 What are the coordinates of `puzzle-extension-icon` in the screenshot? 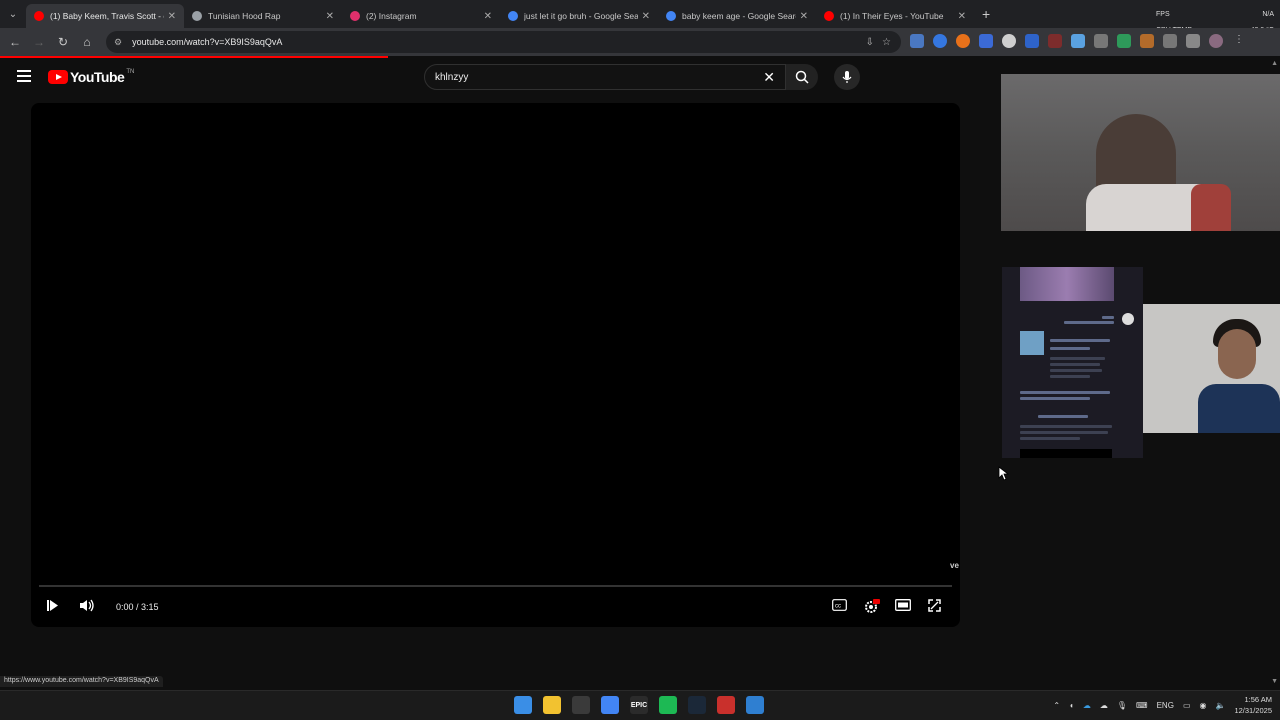 It's located at (1147, 41).